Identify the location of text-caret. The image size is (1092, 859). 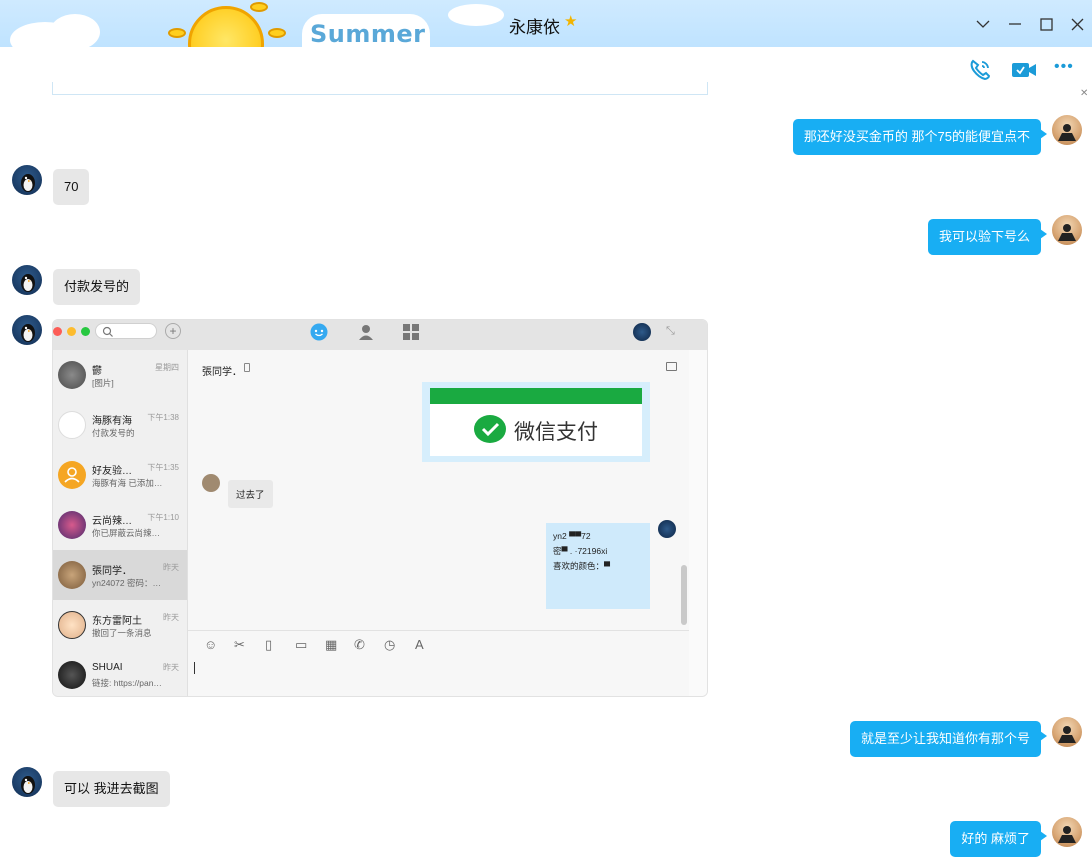
(194, 668).